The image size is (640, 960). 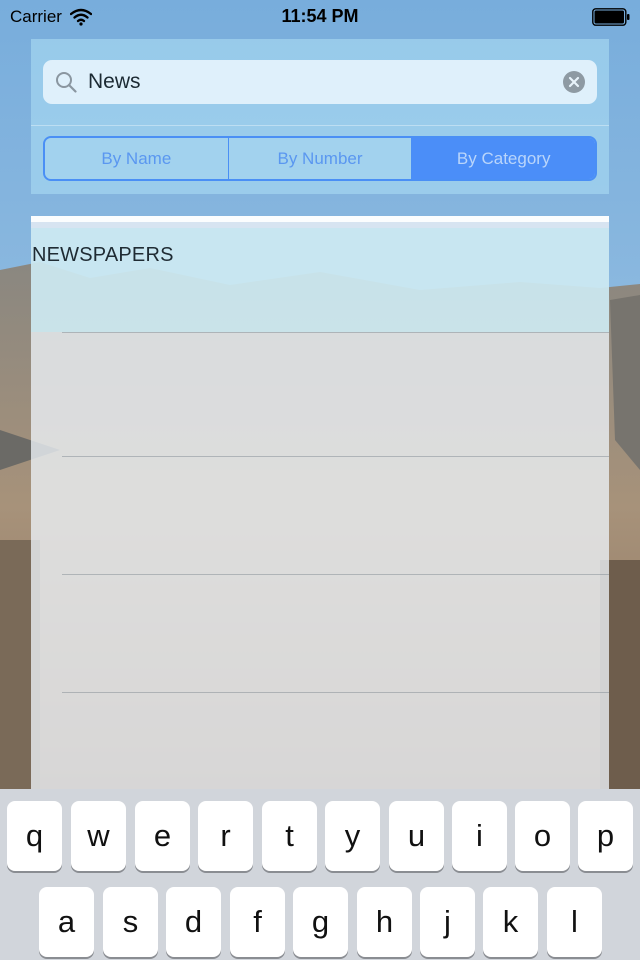 What do you see at coordinates (320, 116) in the screenshot?
I see `search-panel: By Name By Number By Category` at bounding box center [320, 116].